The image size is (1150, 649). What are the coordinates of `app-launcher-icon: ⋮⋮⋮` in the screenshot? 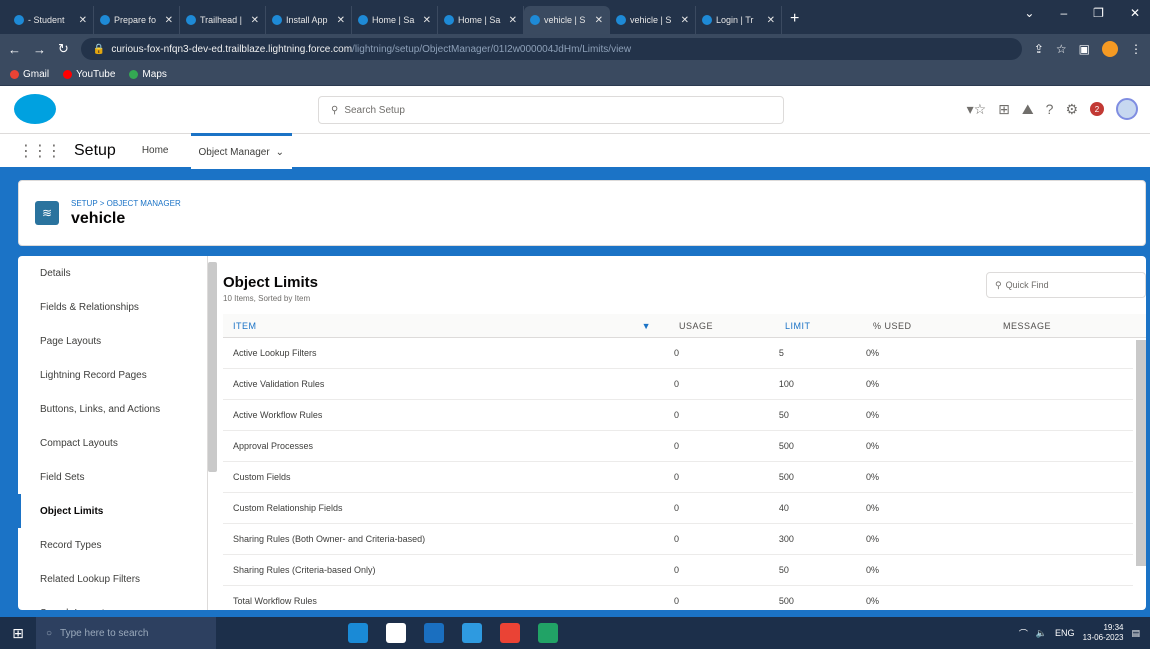 It's located at (40, 151).